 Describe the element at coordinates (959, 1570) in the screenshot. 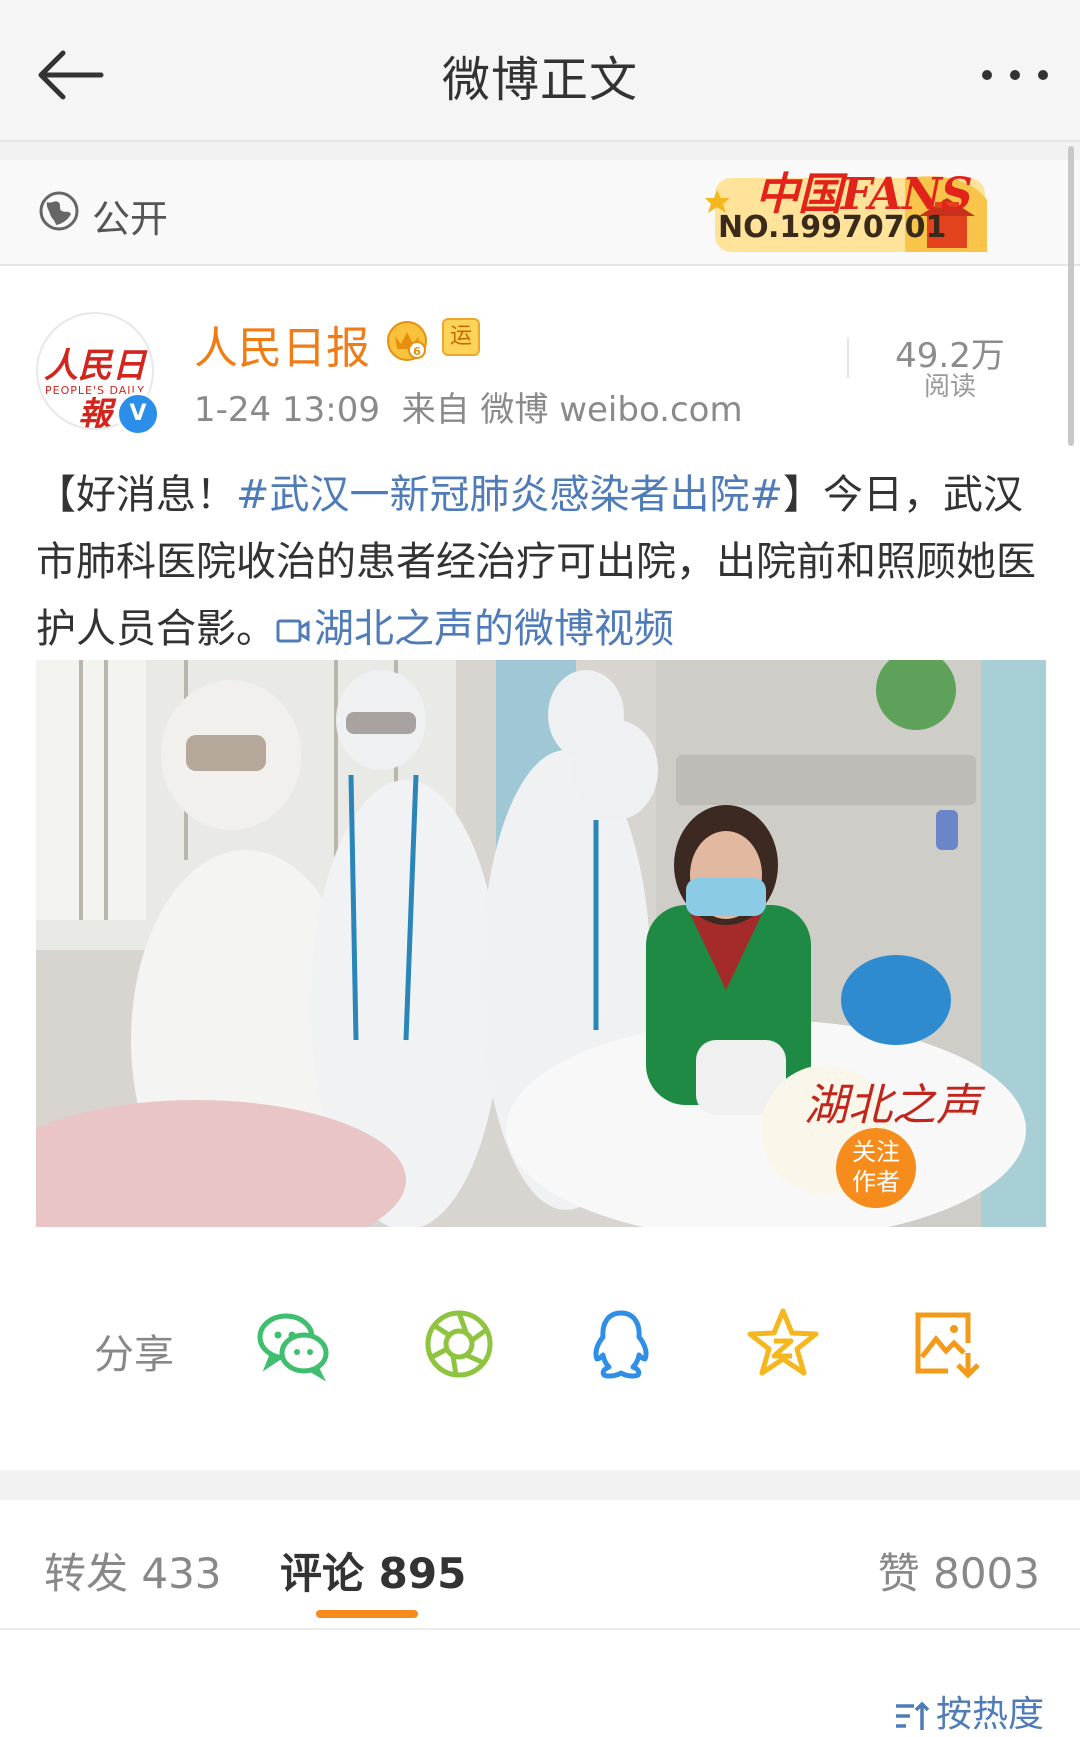

I see `tab-like: 赞 8003` at that location.